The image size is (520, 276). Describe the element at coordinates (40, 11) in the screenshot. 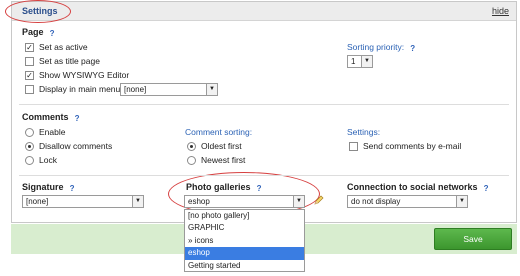

I see `panel-title: Settings` at that location.